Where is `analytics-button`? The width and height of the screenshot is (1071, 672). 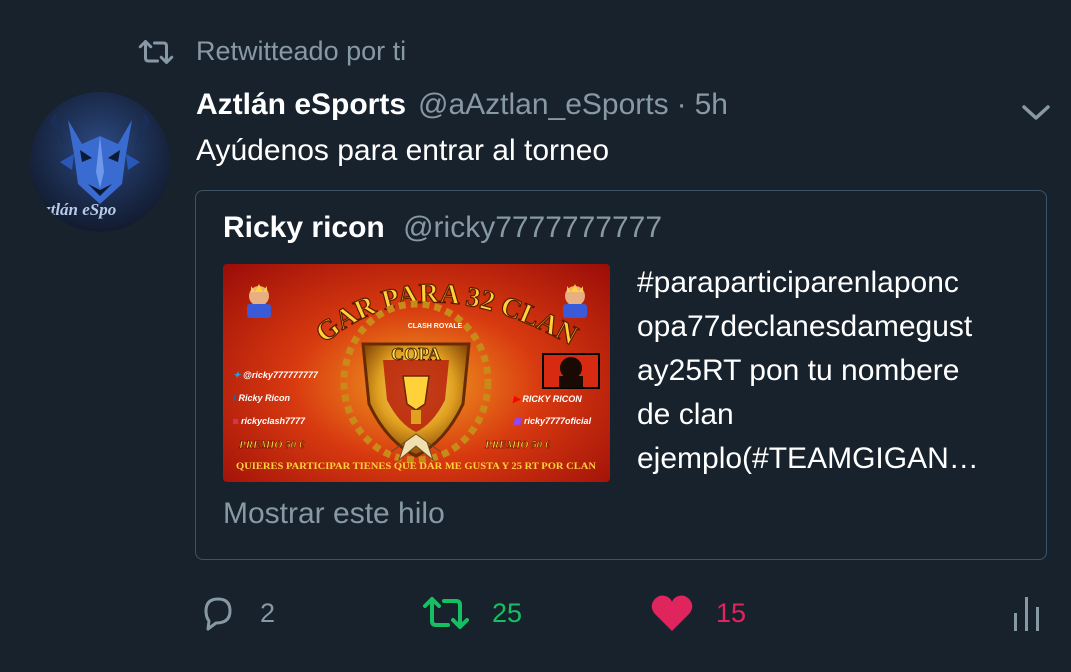
analytics-button is located at coordinates (1027, 613).